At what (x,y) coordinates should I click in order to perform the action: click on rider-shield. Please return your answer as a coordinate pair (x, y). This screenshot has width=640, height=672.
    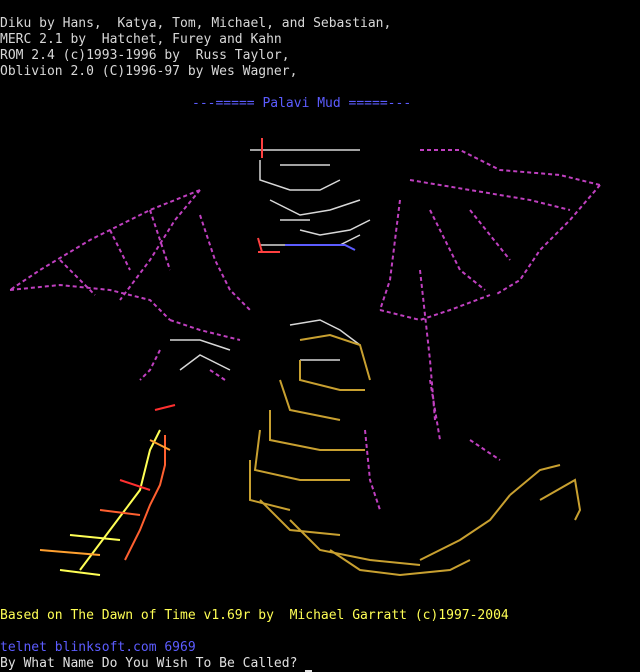
    Looking at the image, I should click on (320, 247).